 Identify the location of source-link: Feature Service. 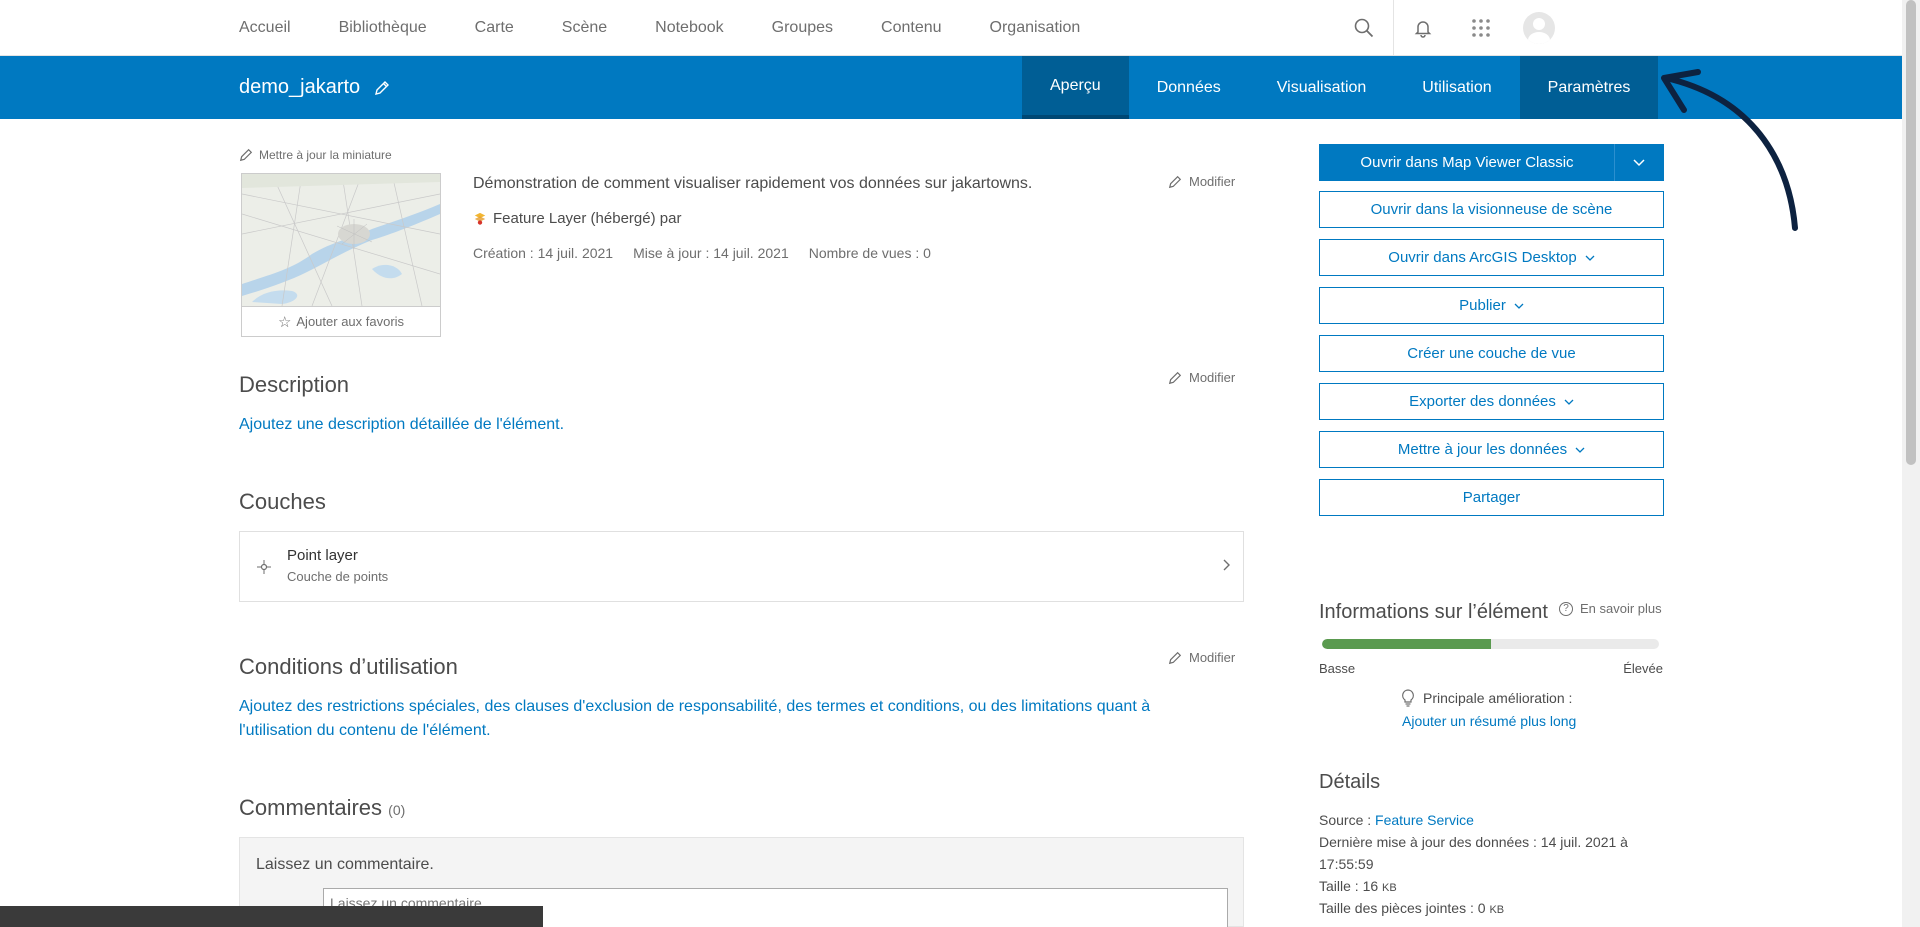
(1424, 820).